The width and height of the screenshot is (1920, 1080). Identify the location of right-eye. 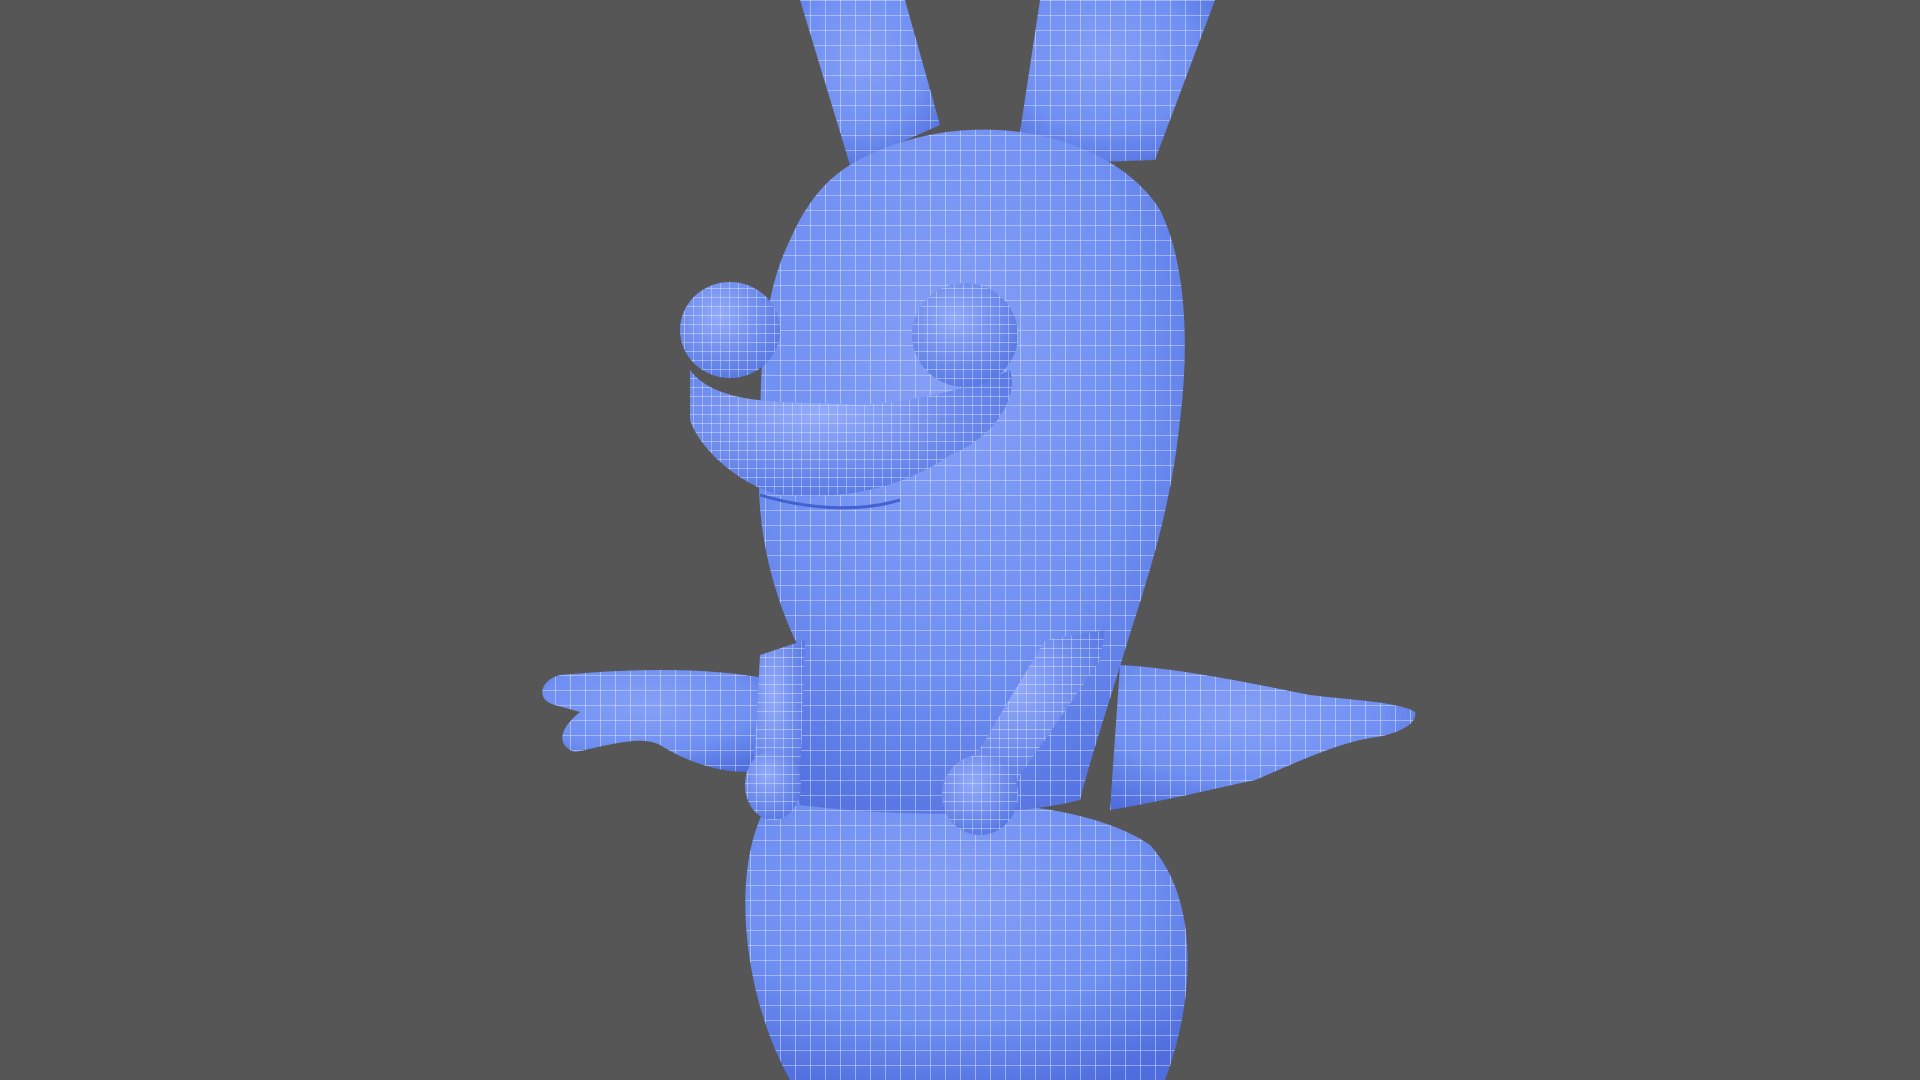
(965, 335).